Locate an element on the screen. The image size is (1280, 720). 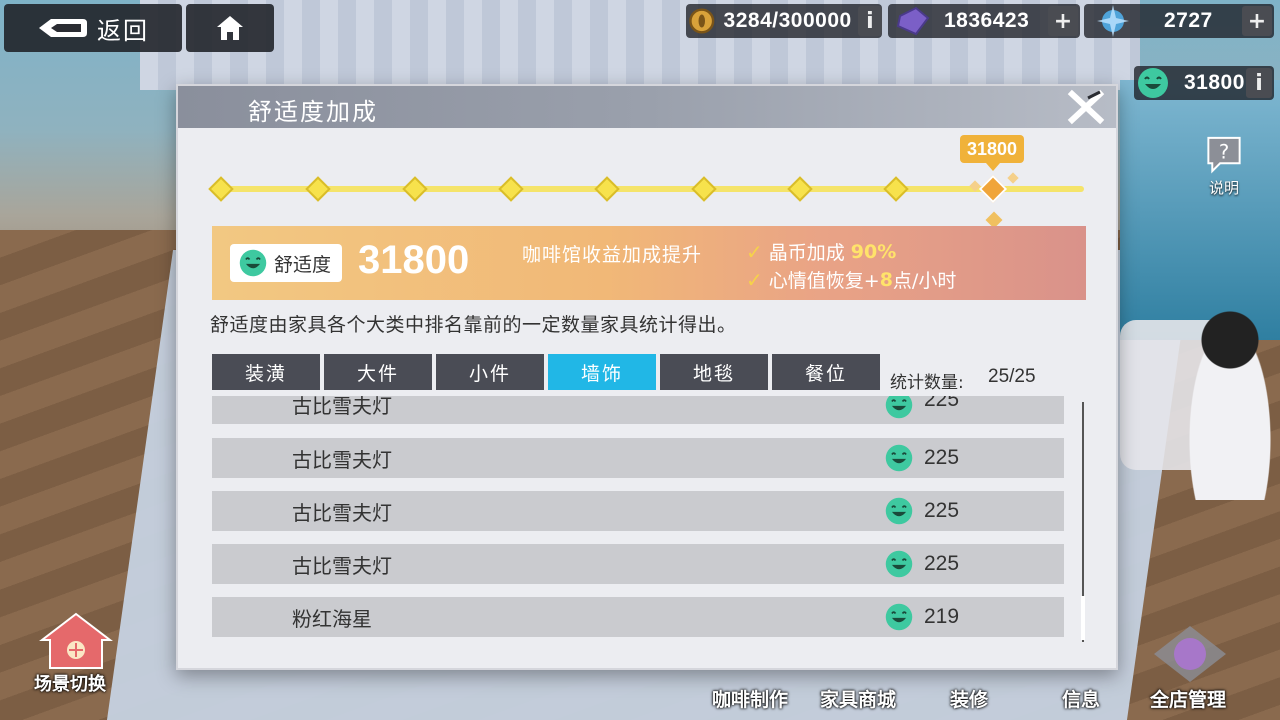
gem-add-button: + is located at coordinates (1063, 21).